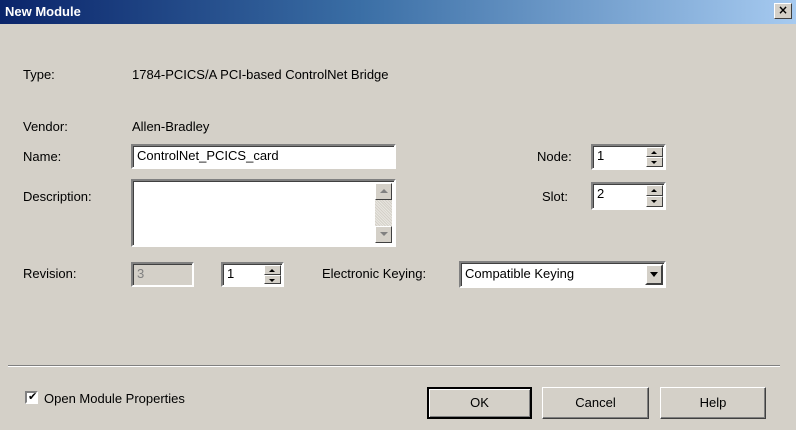  I want to click on name-input-value: ControlNet_PCICS_card, so click(208, 155).